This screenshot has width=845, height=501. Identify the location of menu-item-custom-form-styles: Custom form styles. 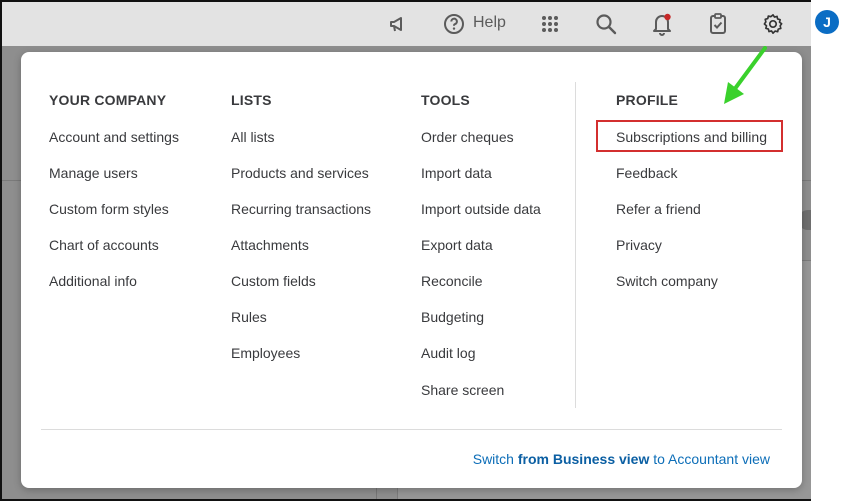
(109, 209).